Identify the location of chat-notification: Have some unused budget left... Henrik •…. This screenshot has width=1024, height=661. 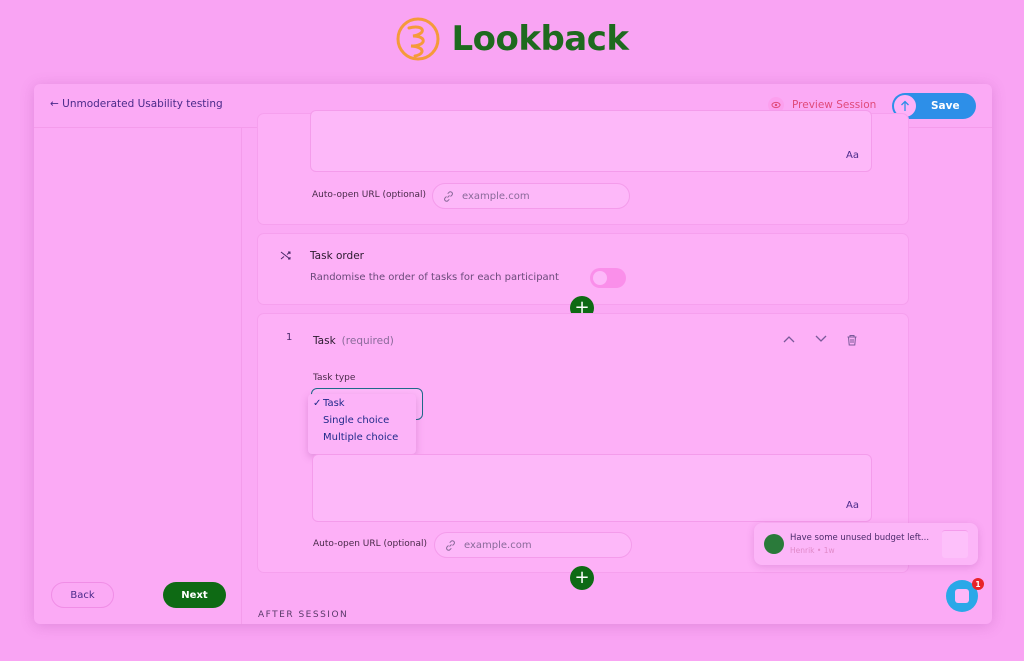
(866, 544).